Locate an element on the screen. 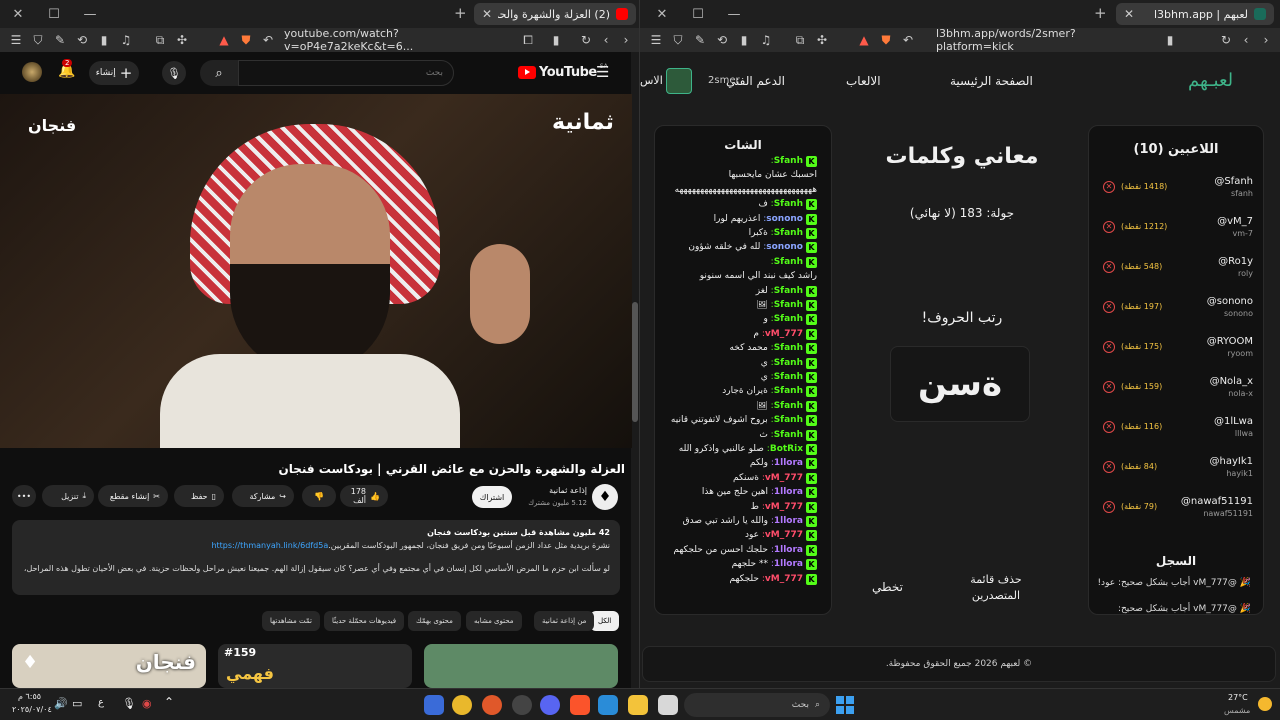  address-bar: l3bhm.app/words/2smer?platform=kick is located at coordinates (1041, 40).